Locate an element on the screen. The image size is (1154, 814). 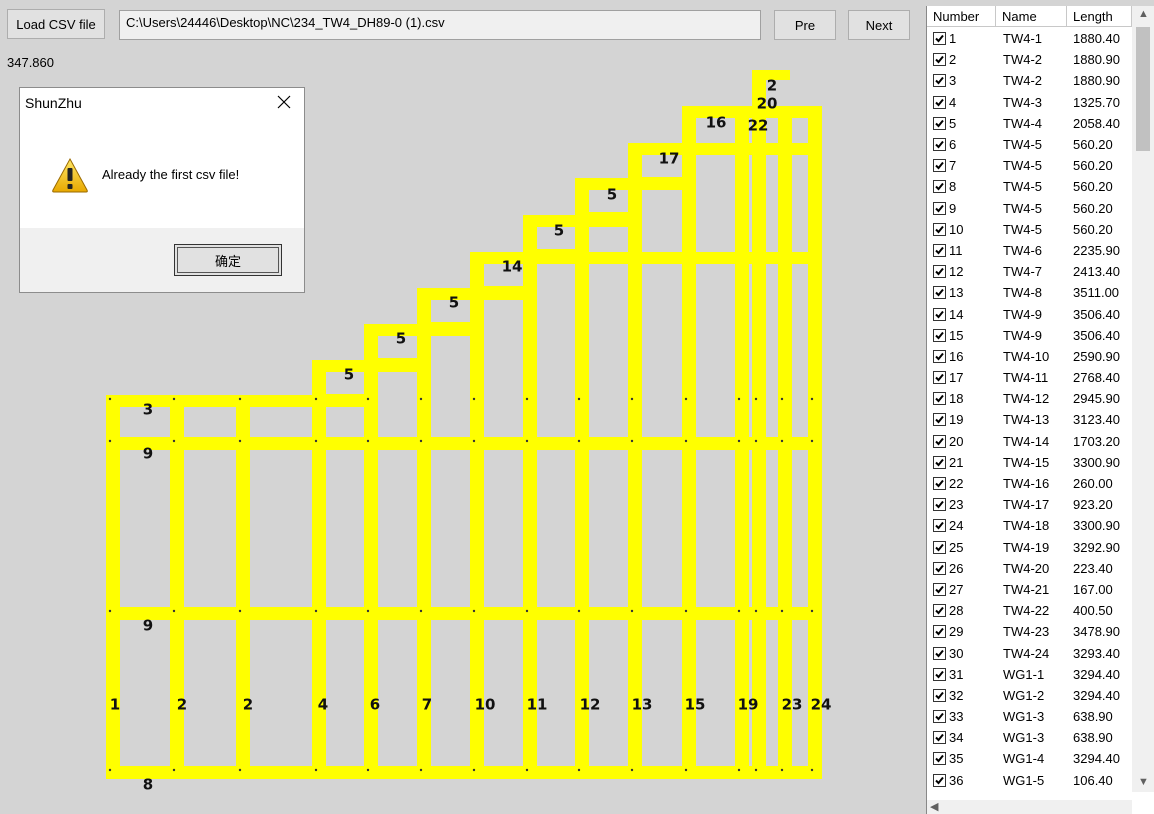
scroll-thumb is located at coordinates (1143, 89).